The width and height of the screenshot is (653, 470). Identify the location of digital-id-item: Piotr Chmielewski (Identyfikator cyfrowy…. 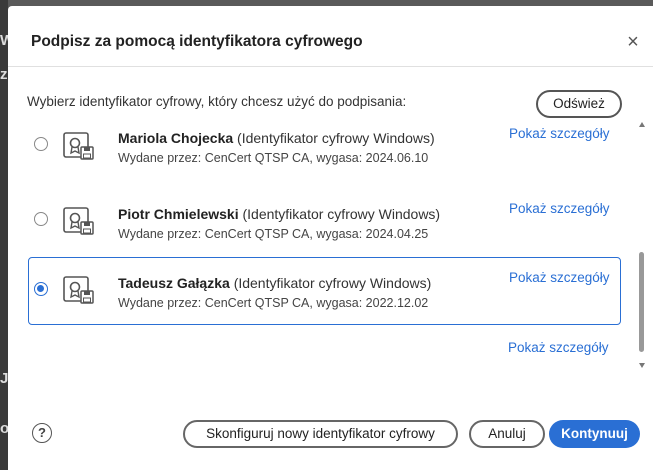
(324, 224).